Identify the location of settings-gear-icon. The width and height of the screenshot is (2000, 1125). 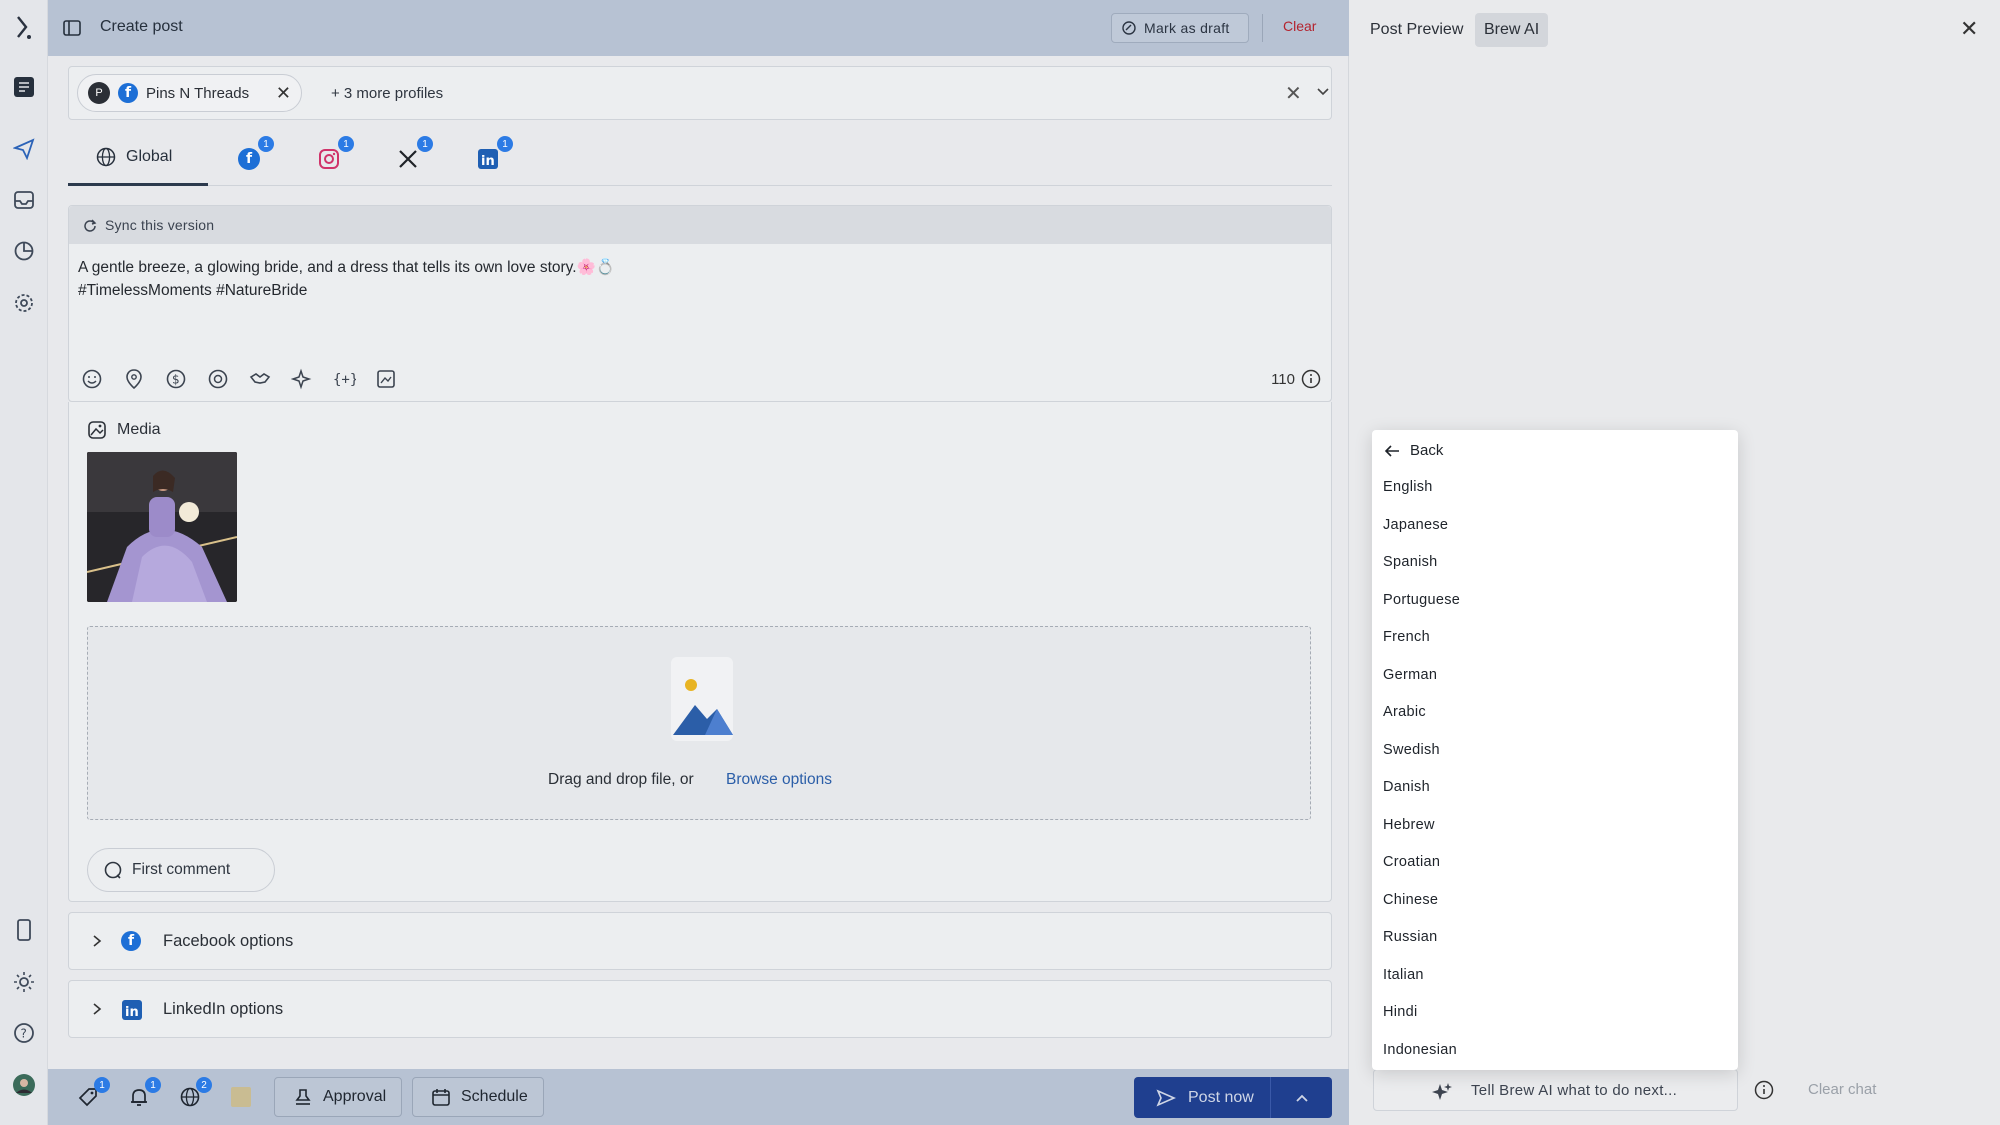
(24, 303).